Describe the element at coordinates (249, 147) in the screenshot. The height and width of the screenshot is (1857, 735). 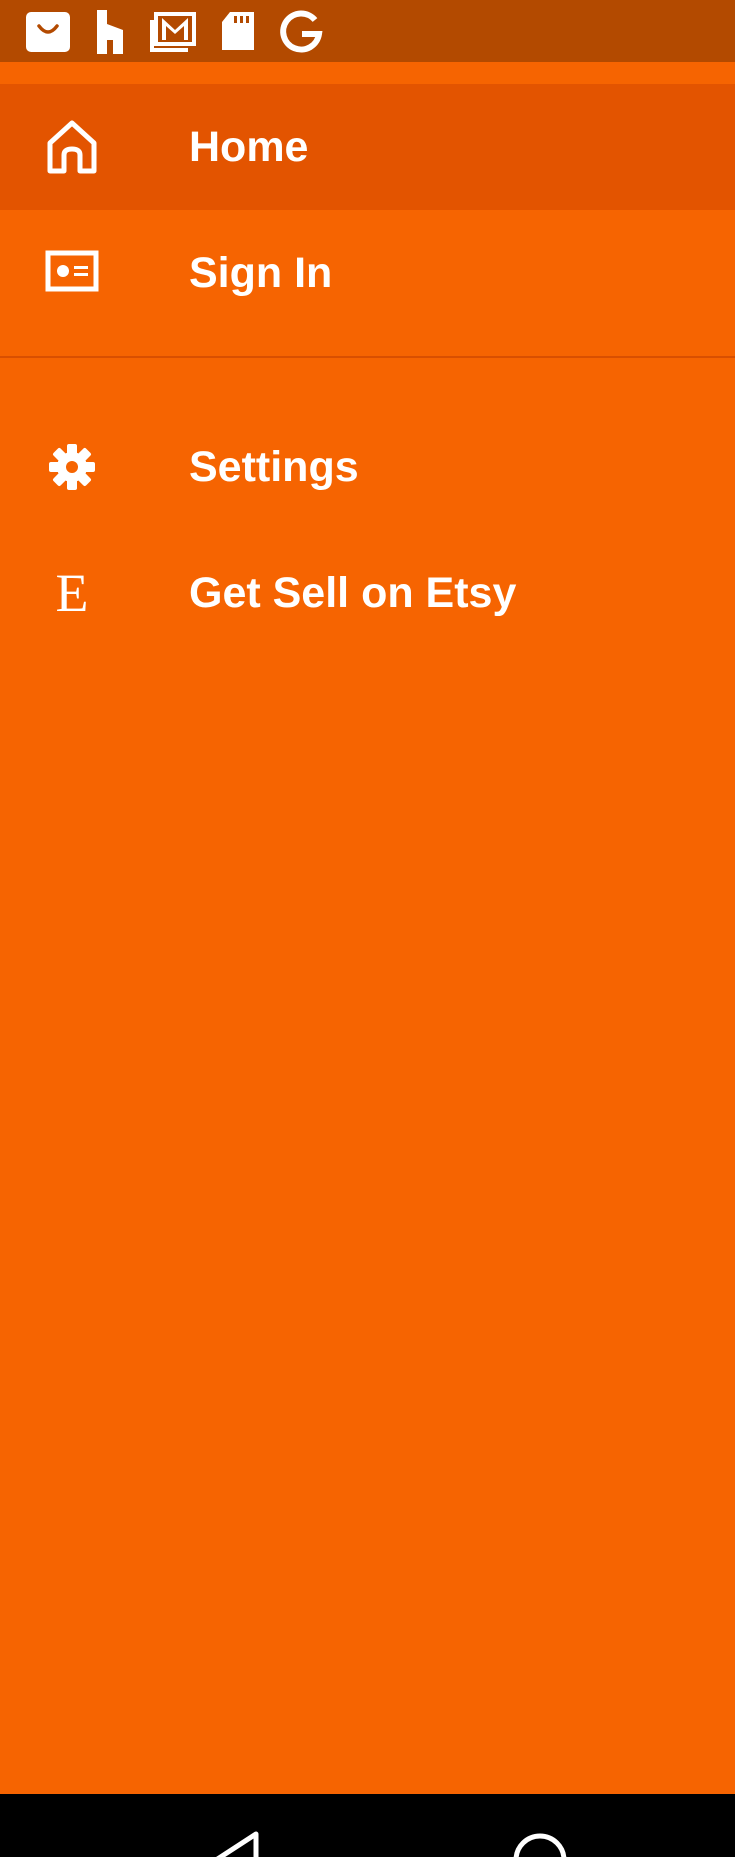
I see `menu-item-home-label: Home` at that location.